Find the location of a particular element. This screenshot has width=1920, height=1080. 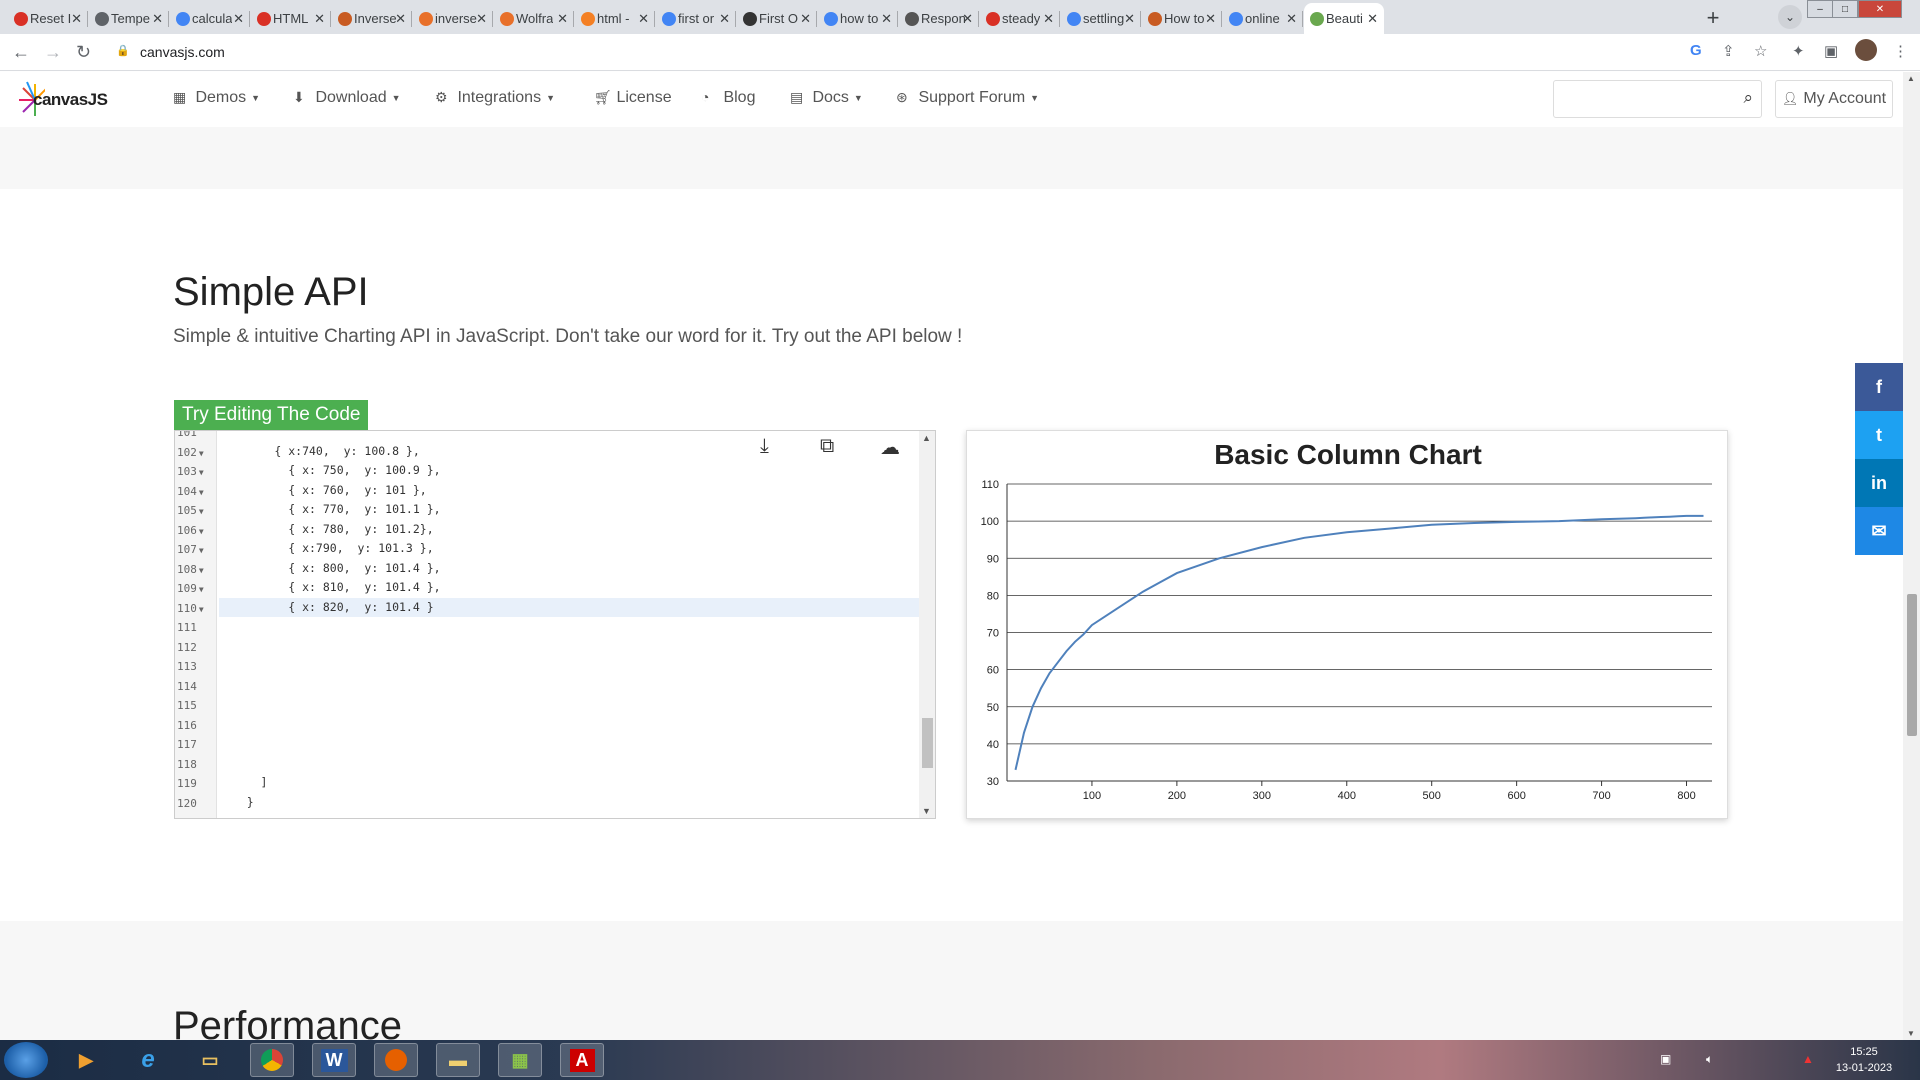

browser-tab: First O ✕ is located at coordinates (777, 18).